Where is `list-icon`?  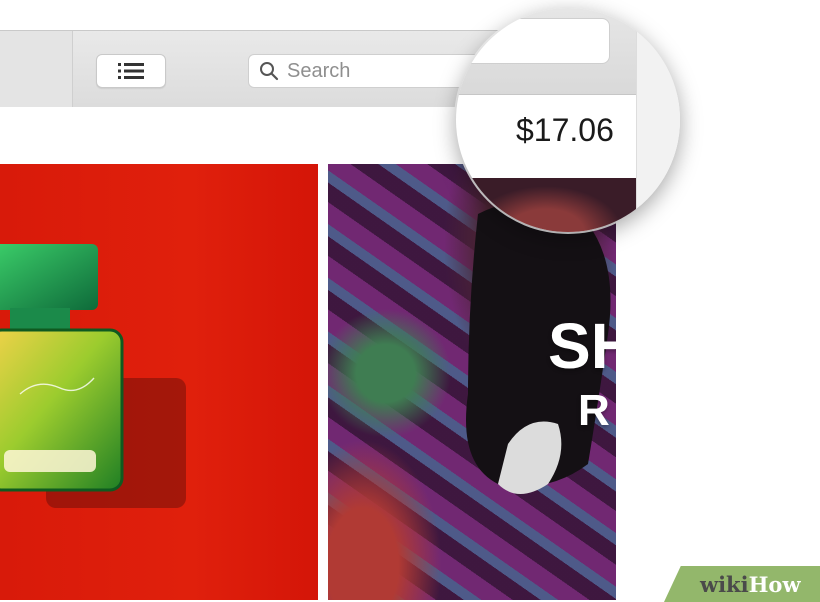 list-icon is located at coordinates (131, 71).